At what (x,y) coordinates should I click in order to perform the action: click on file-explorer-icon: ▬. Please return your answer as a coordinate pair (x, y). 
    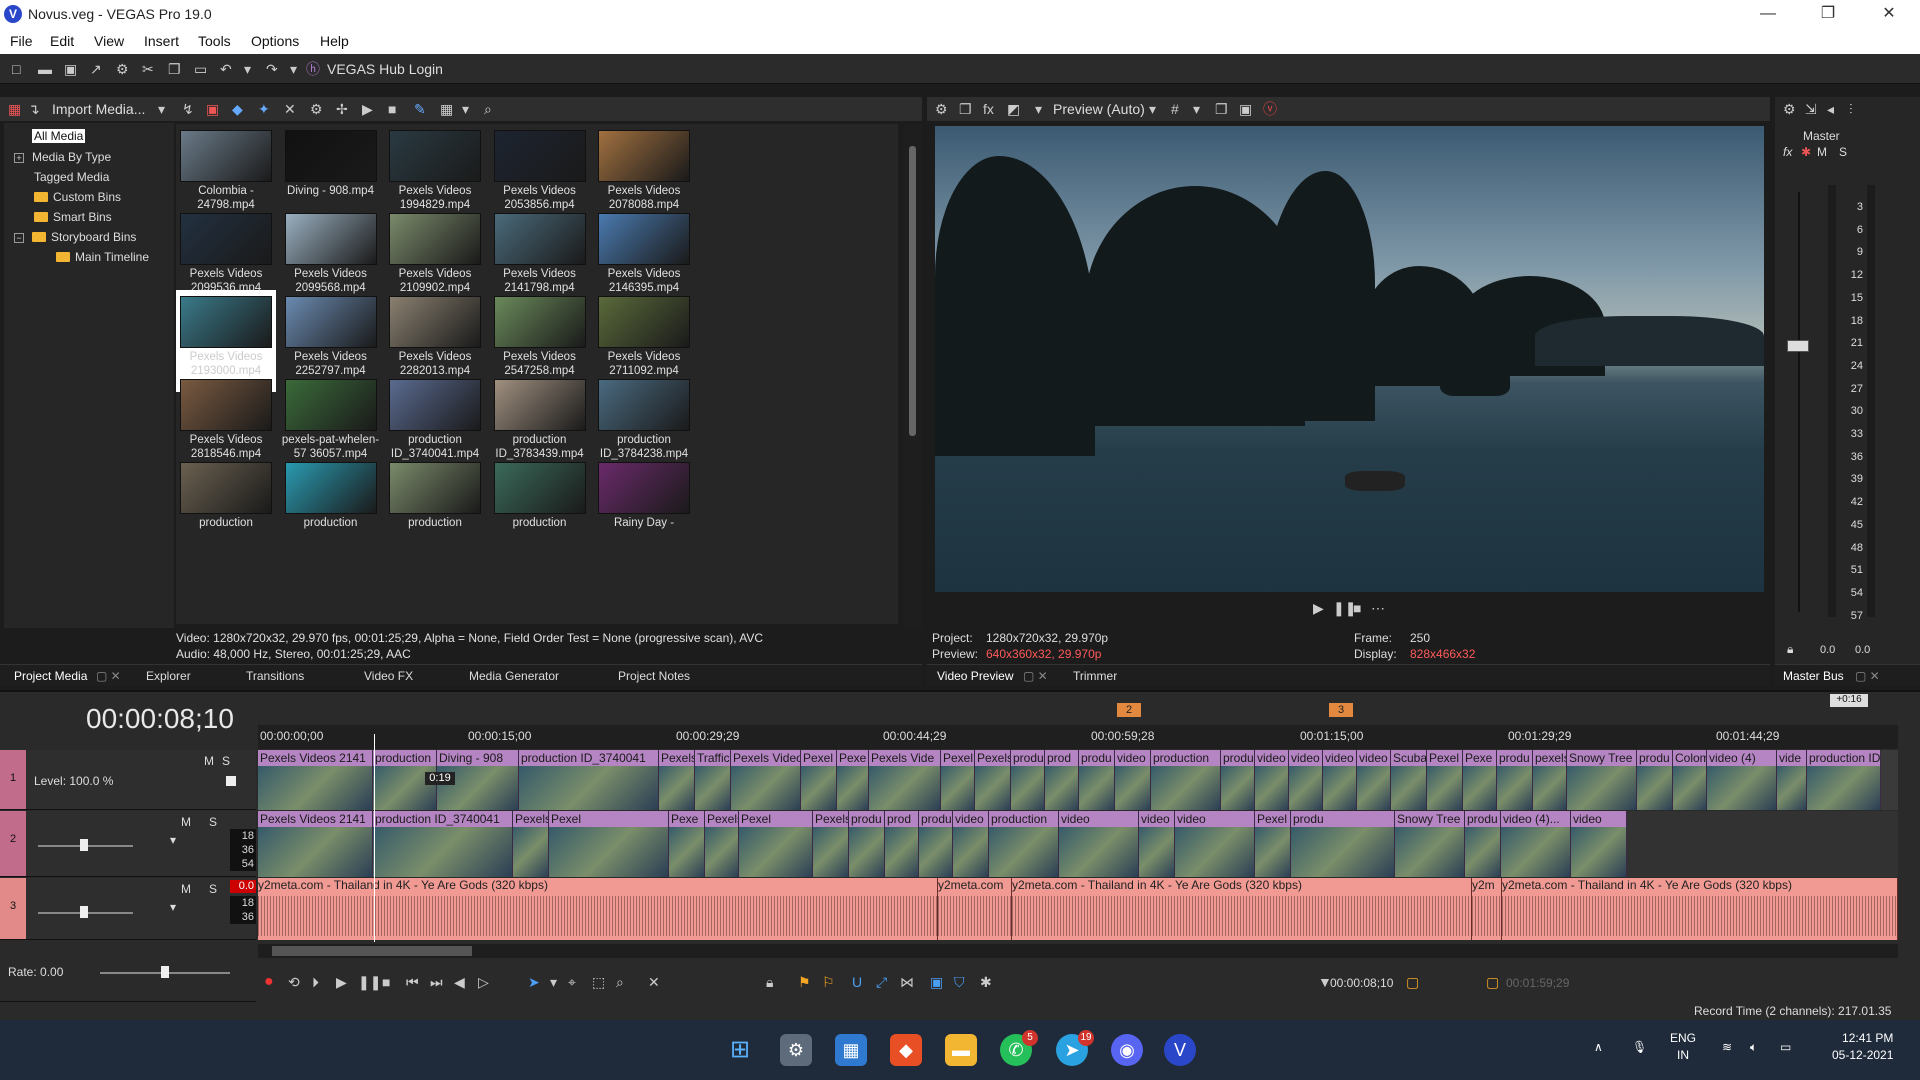
    Looking at the image, I should click on (961, 1050).